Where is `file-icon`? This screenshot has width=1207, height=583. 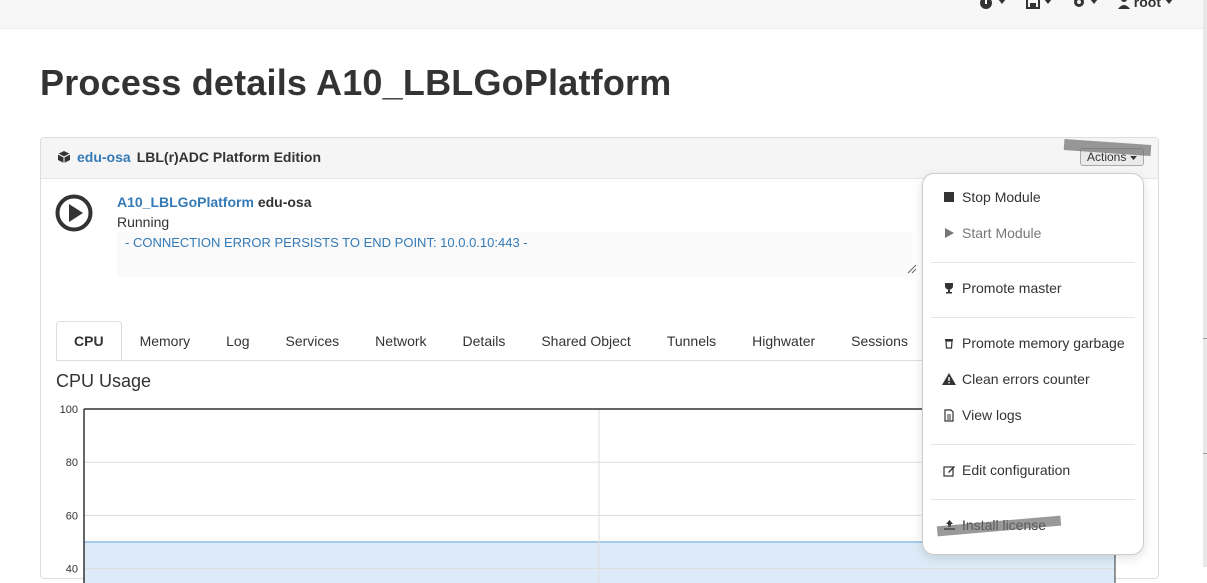 file-icon is located at coordinates (949, 415).